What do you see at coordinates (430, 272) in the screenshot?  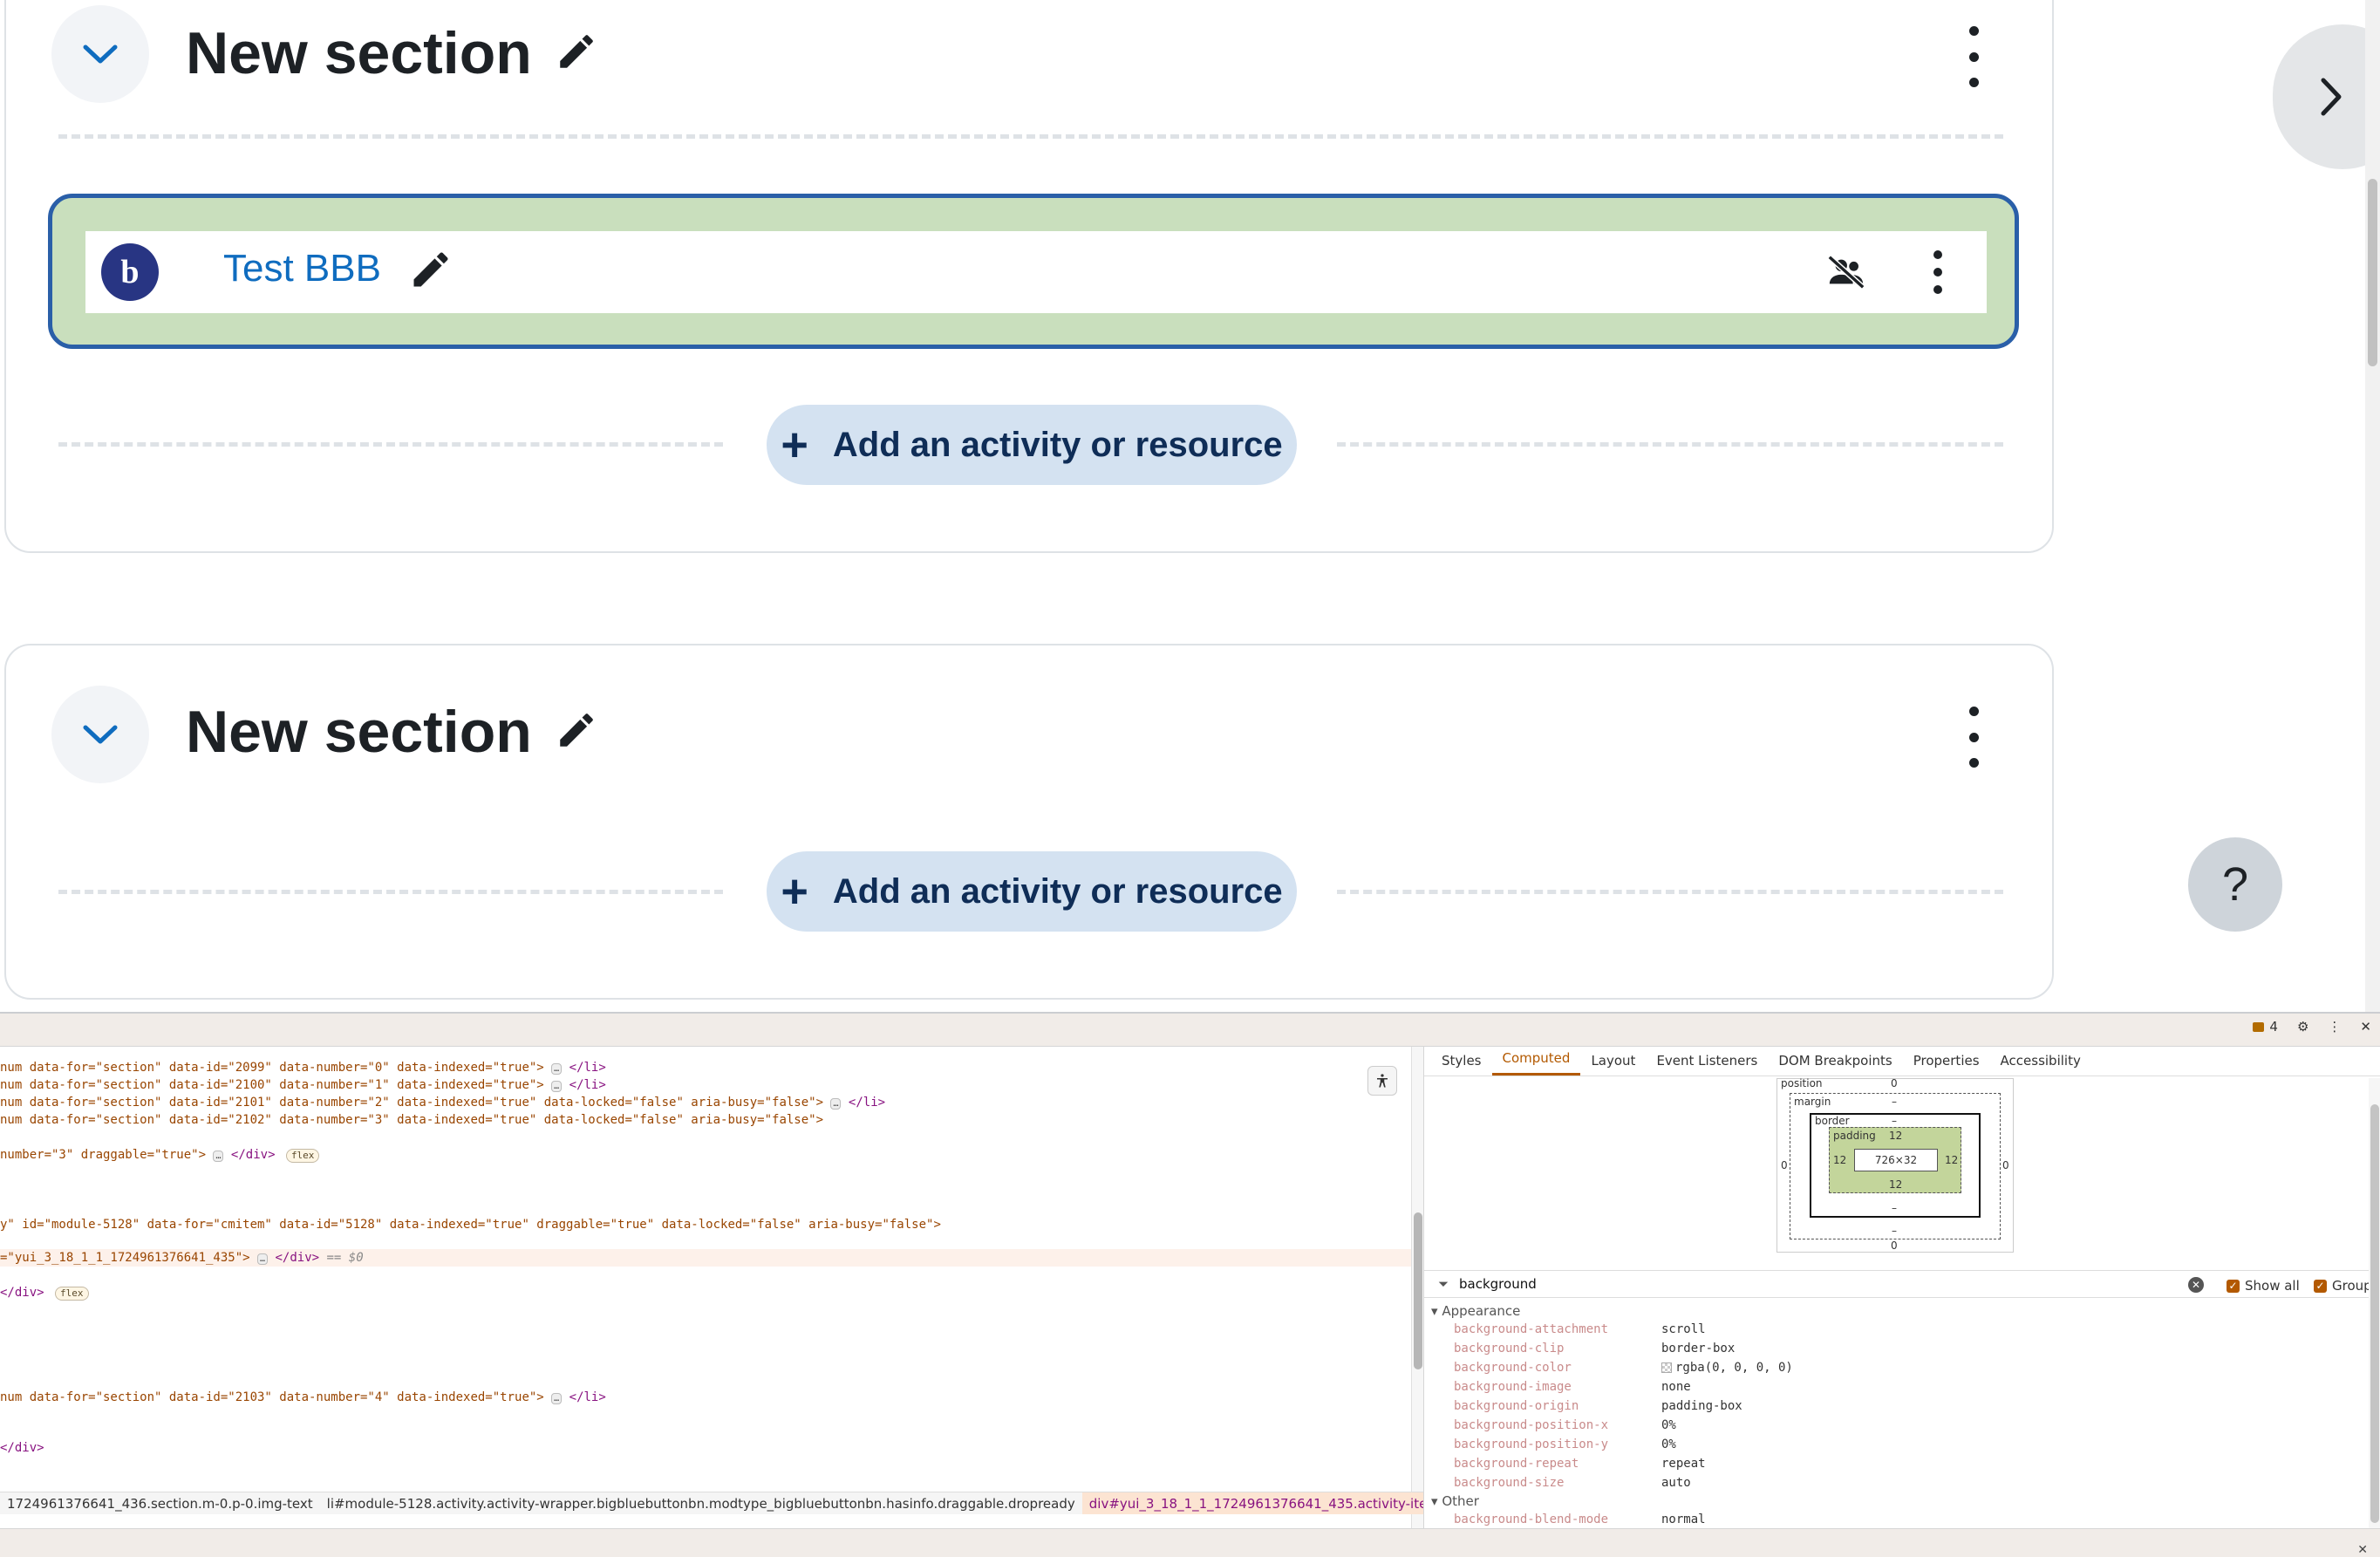 I see `edit-activity-title-button` at bounding box center [430, 272].